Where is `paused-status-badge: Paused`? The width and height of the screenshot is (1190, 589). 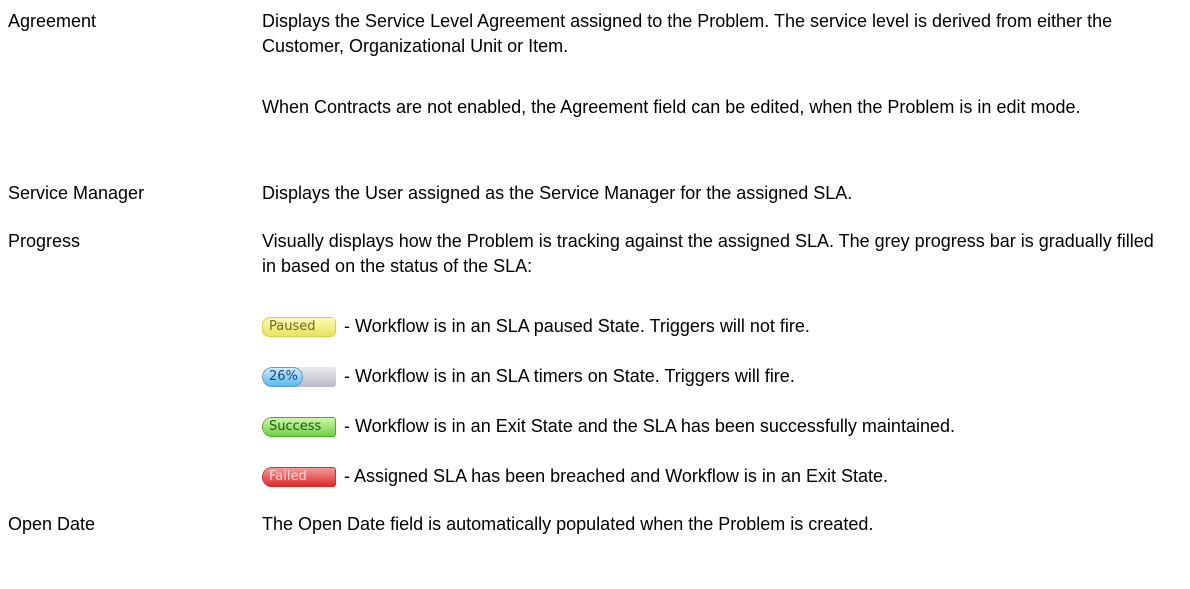
paused-status-badge: Paused is located at coordinates (299, 326).